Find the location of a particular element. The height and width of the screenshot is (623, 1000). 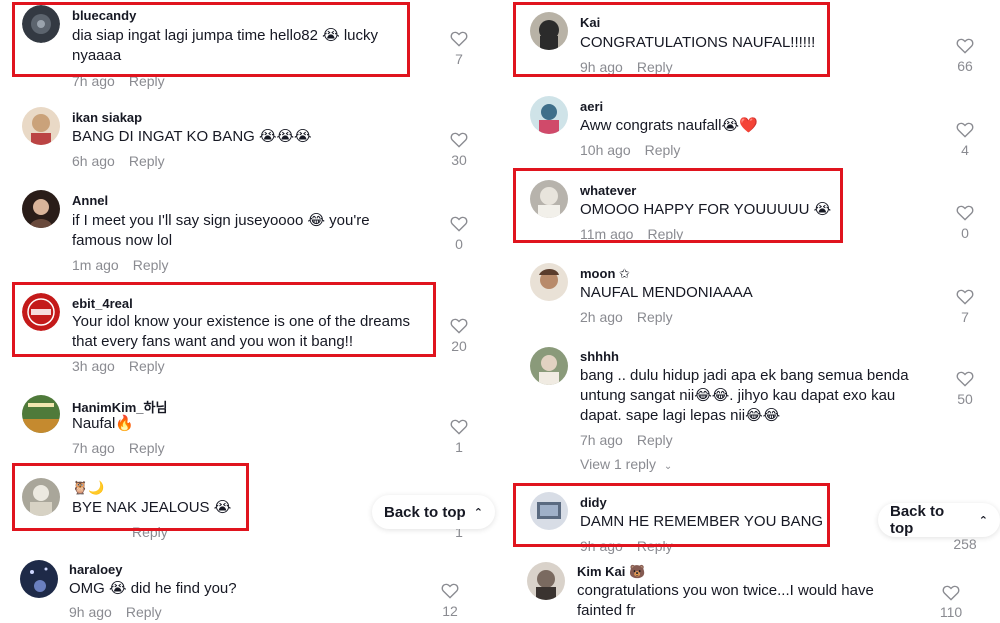

username: shhhh is located at coordinates (599, 356).